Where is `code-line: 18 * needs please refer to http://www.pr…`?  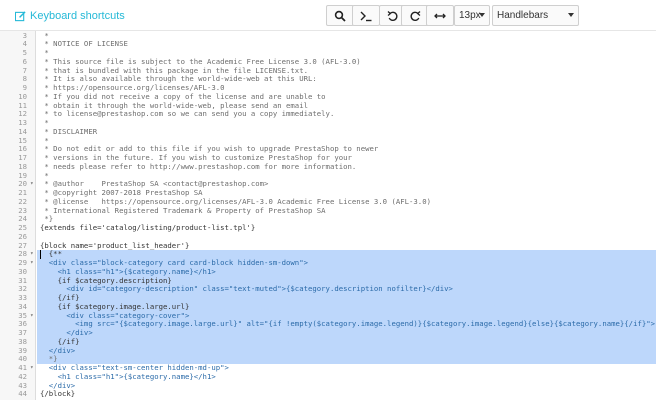
code-line: 18 * needs please refer to http://www.pr… is located at coordinates (328, 166).